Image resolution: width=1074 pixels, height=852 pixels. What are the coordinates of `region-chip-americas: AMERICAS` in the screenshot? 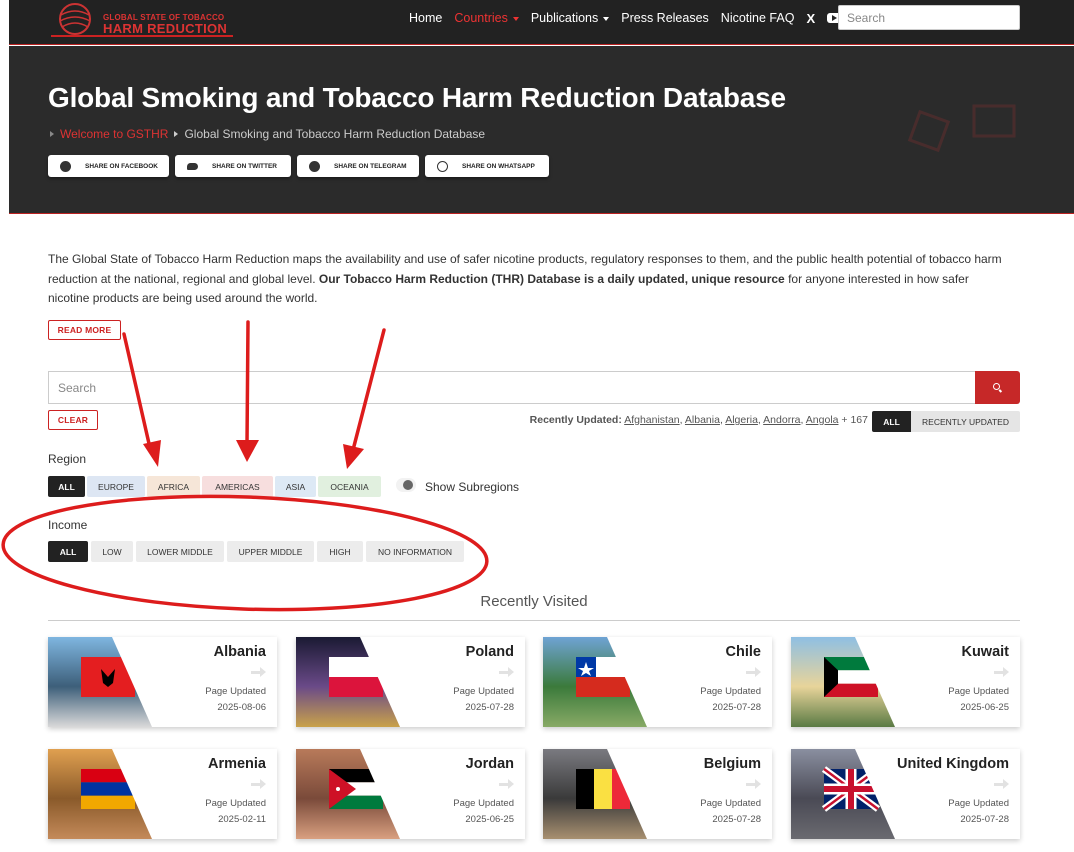 It's located at (237, 486).